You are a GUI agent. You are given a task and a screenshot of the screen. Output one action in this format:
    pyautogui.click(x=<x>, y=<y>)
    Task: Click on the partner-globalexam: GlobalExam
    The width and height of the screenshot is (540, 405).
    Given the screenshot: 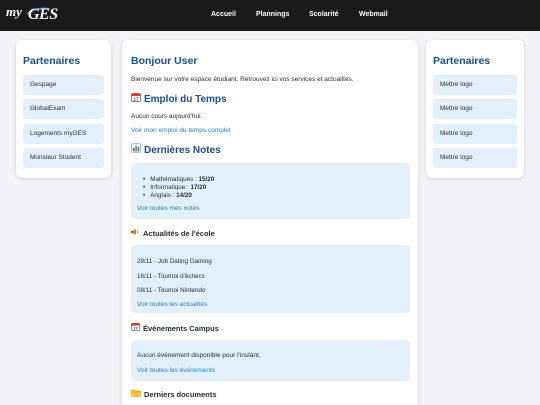 What is the action you would take?
    pyautogui.click(x=63, y=109)
    